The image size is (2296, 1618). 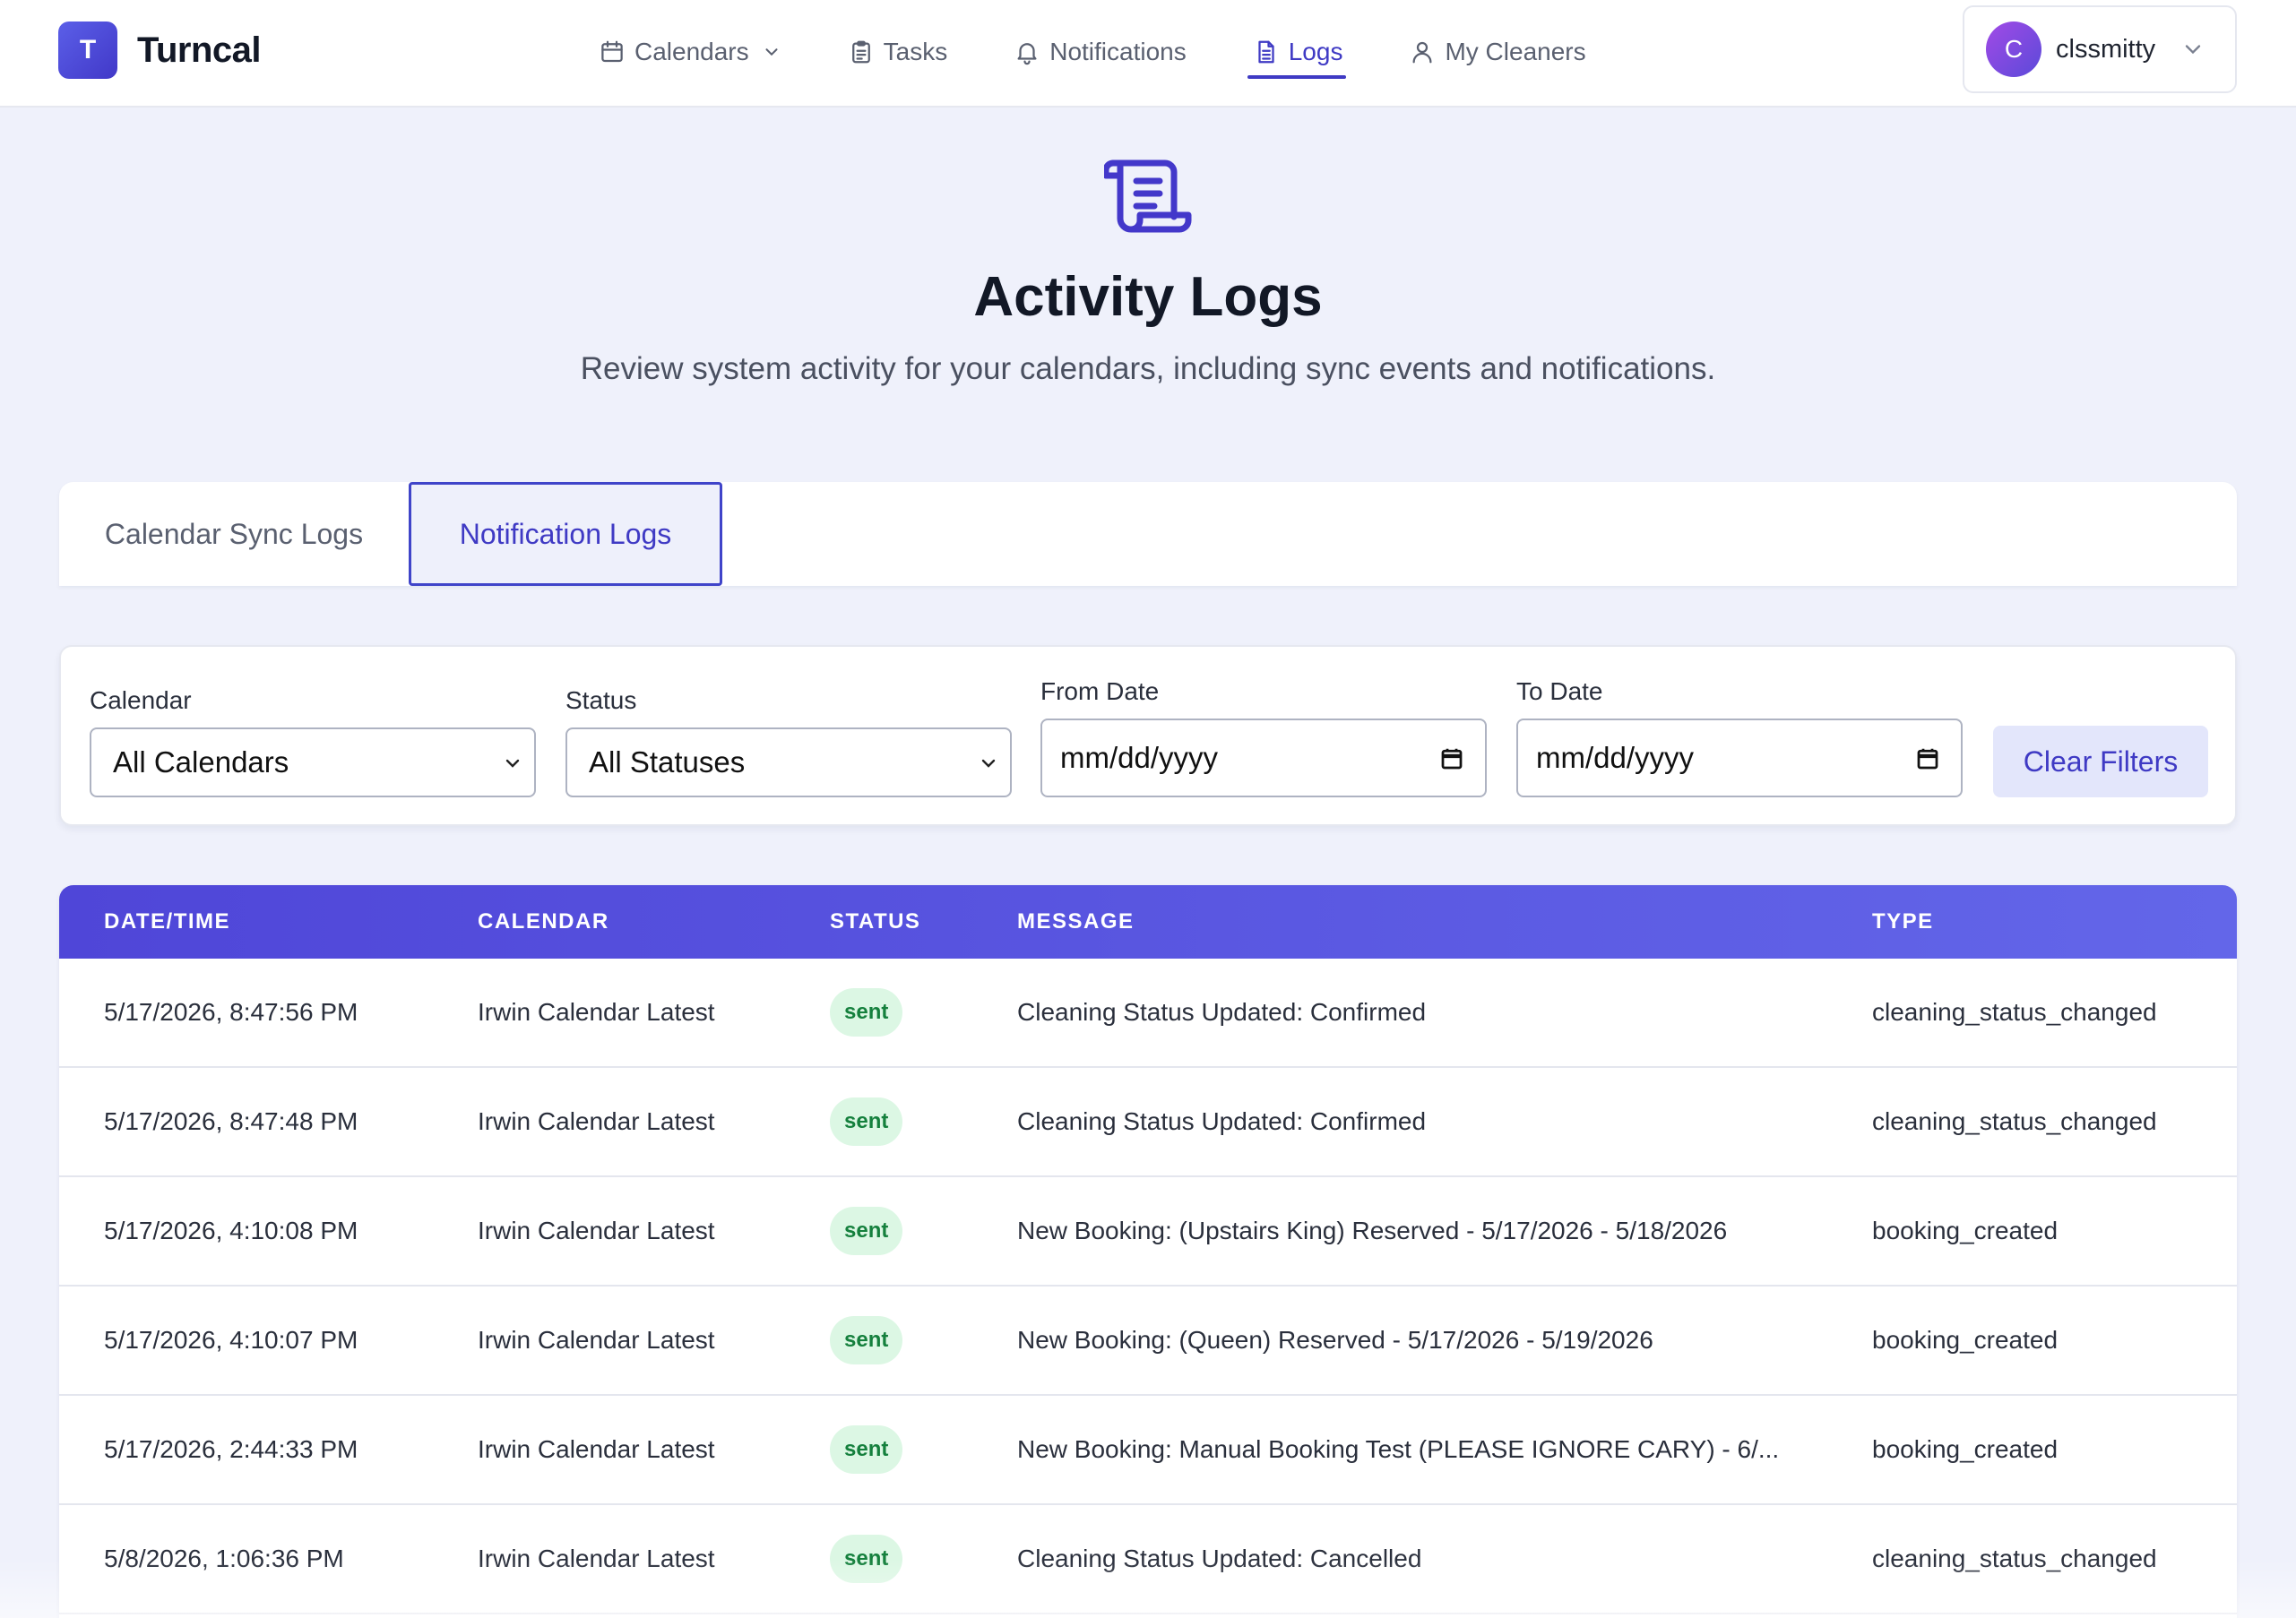 I want to click on nav-item-logs: Logs, so click(x=1297, y=55).